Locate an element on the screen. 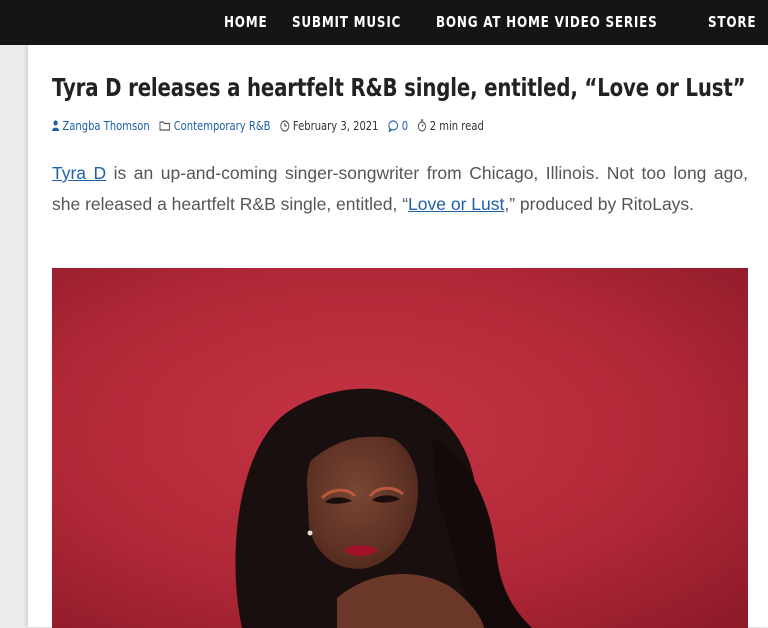  meta-author: Zangba Thomson is located at coordinates (101, 125).